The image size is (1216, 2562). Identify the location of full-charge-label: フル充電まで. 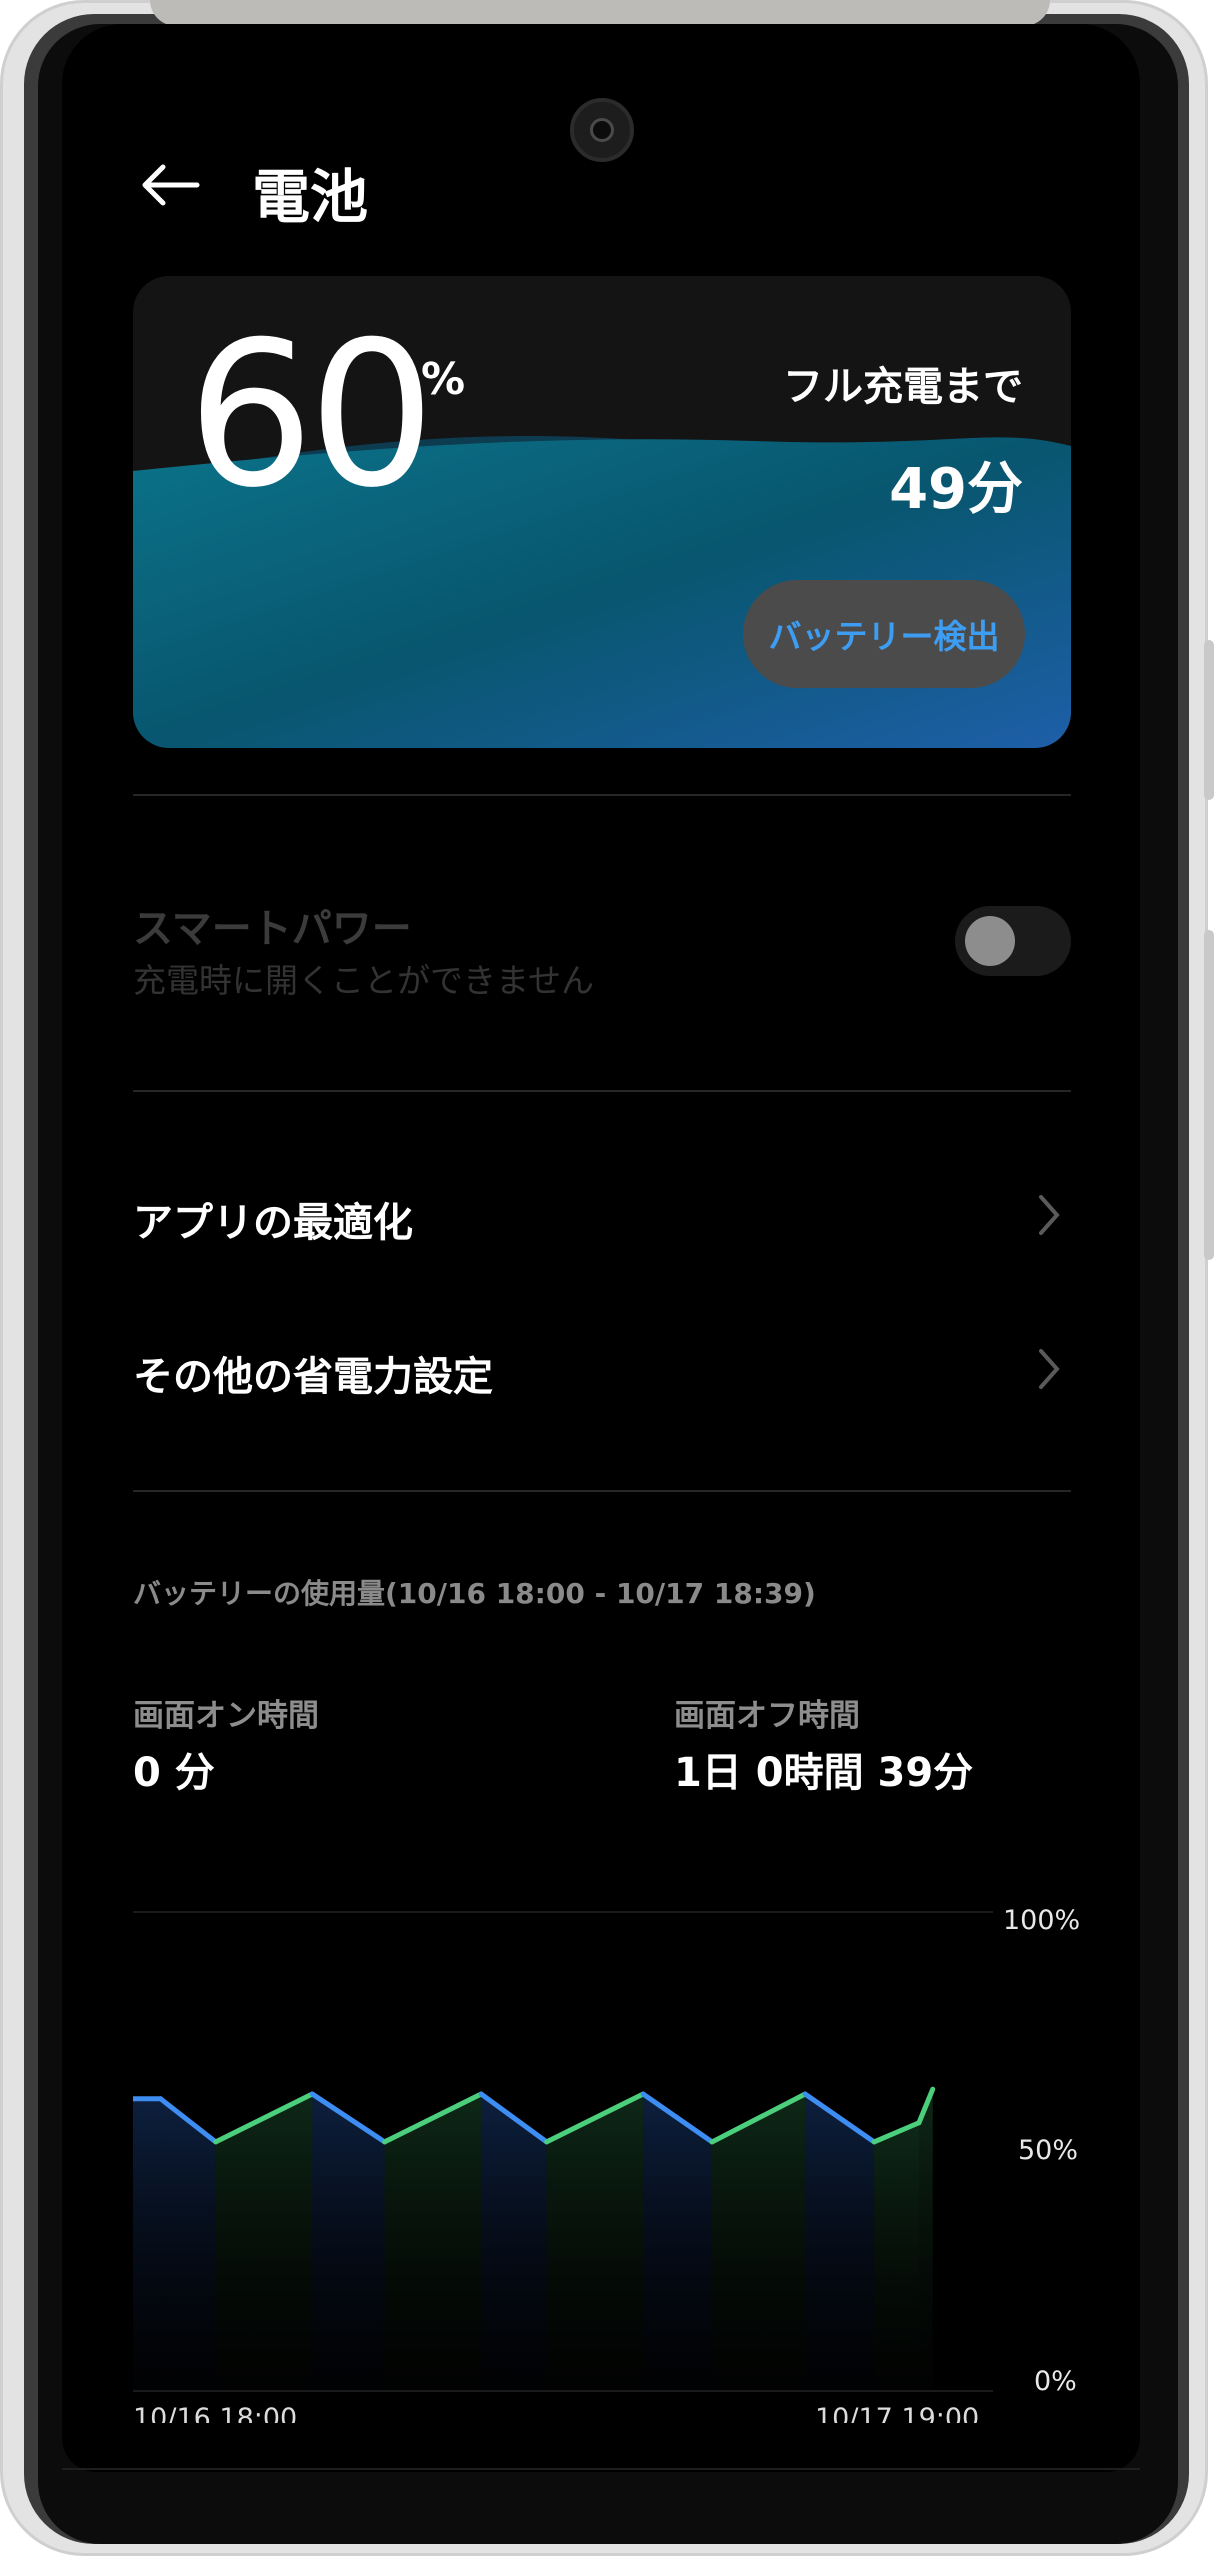
(903, 387).